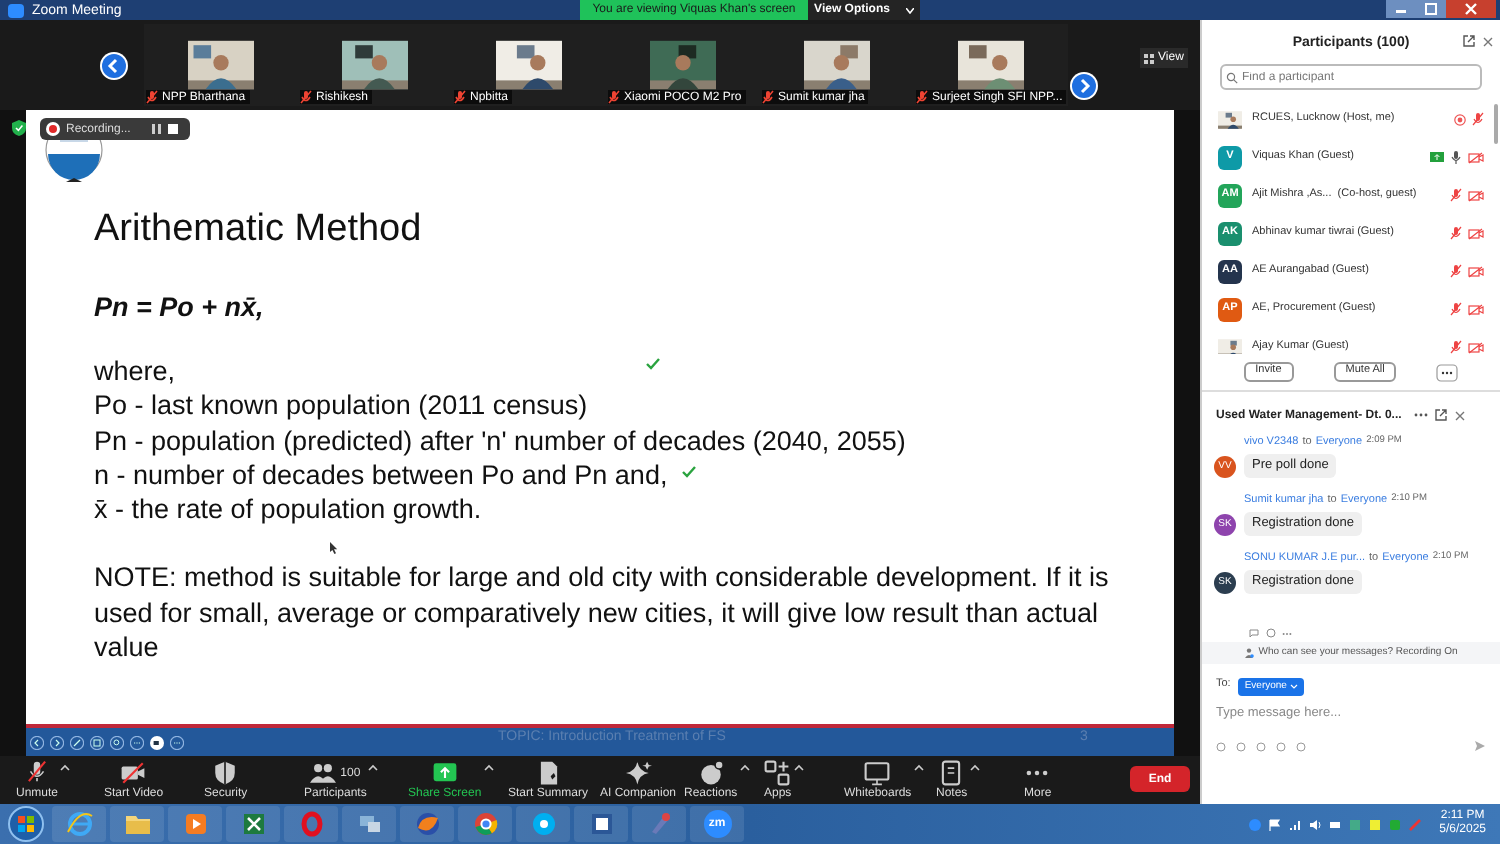 The image size is (1500, 844). Describe the element at coordinates (1149, 58) in the screenshot. I see `grid-icon` at that location.